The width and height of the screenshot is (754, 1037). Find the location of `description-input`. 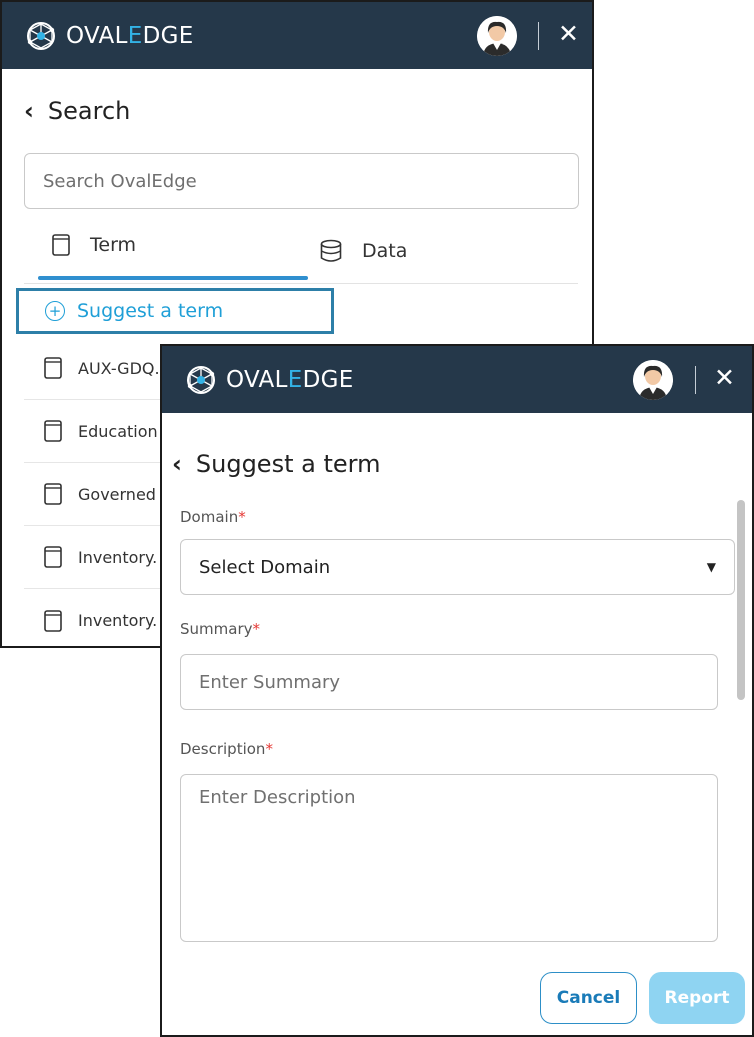

description-input is located at coordinates (449, 858).